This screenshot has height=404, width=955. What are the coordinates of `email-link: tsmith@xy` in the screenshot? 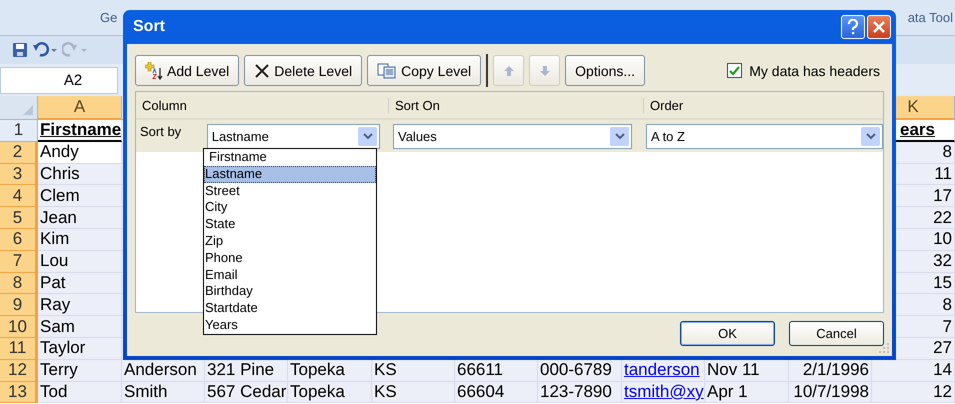 It's located at (664, 392).